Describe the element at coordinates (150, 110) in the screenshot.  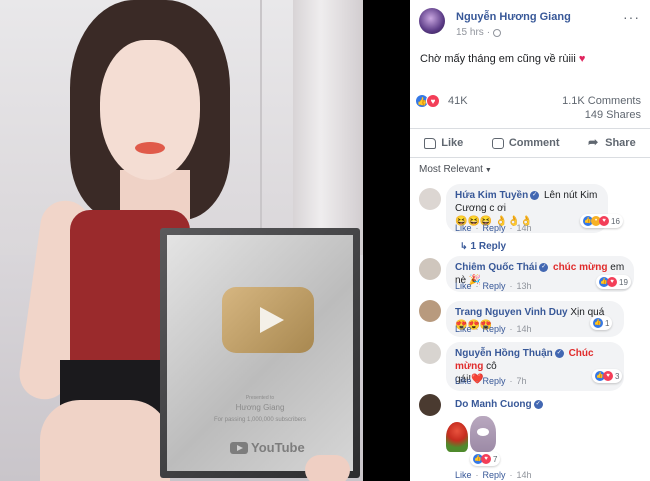
I see `face` at that location.